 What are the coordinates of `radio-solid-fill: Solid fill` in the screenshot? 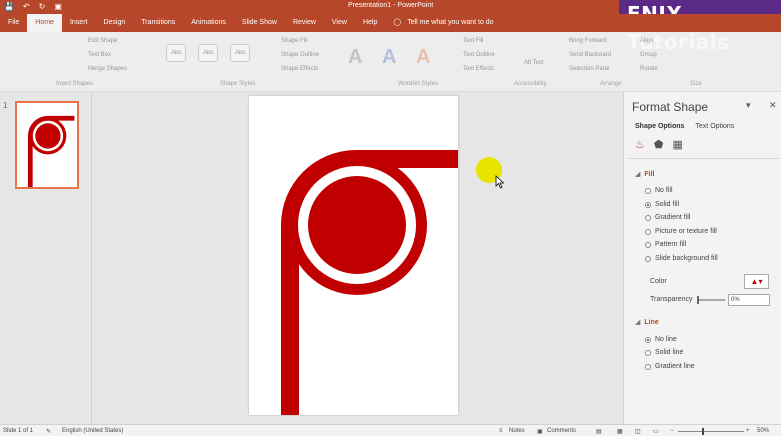 It's located at (662, 204).